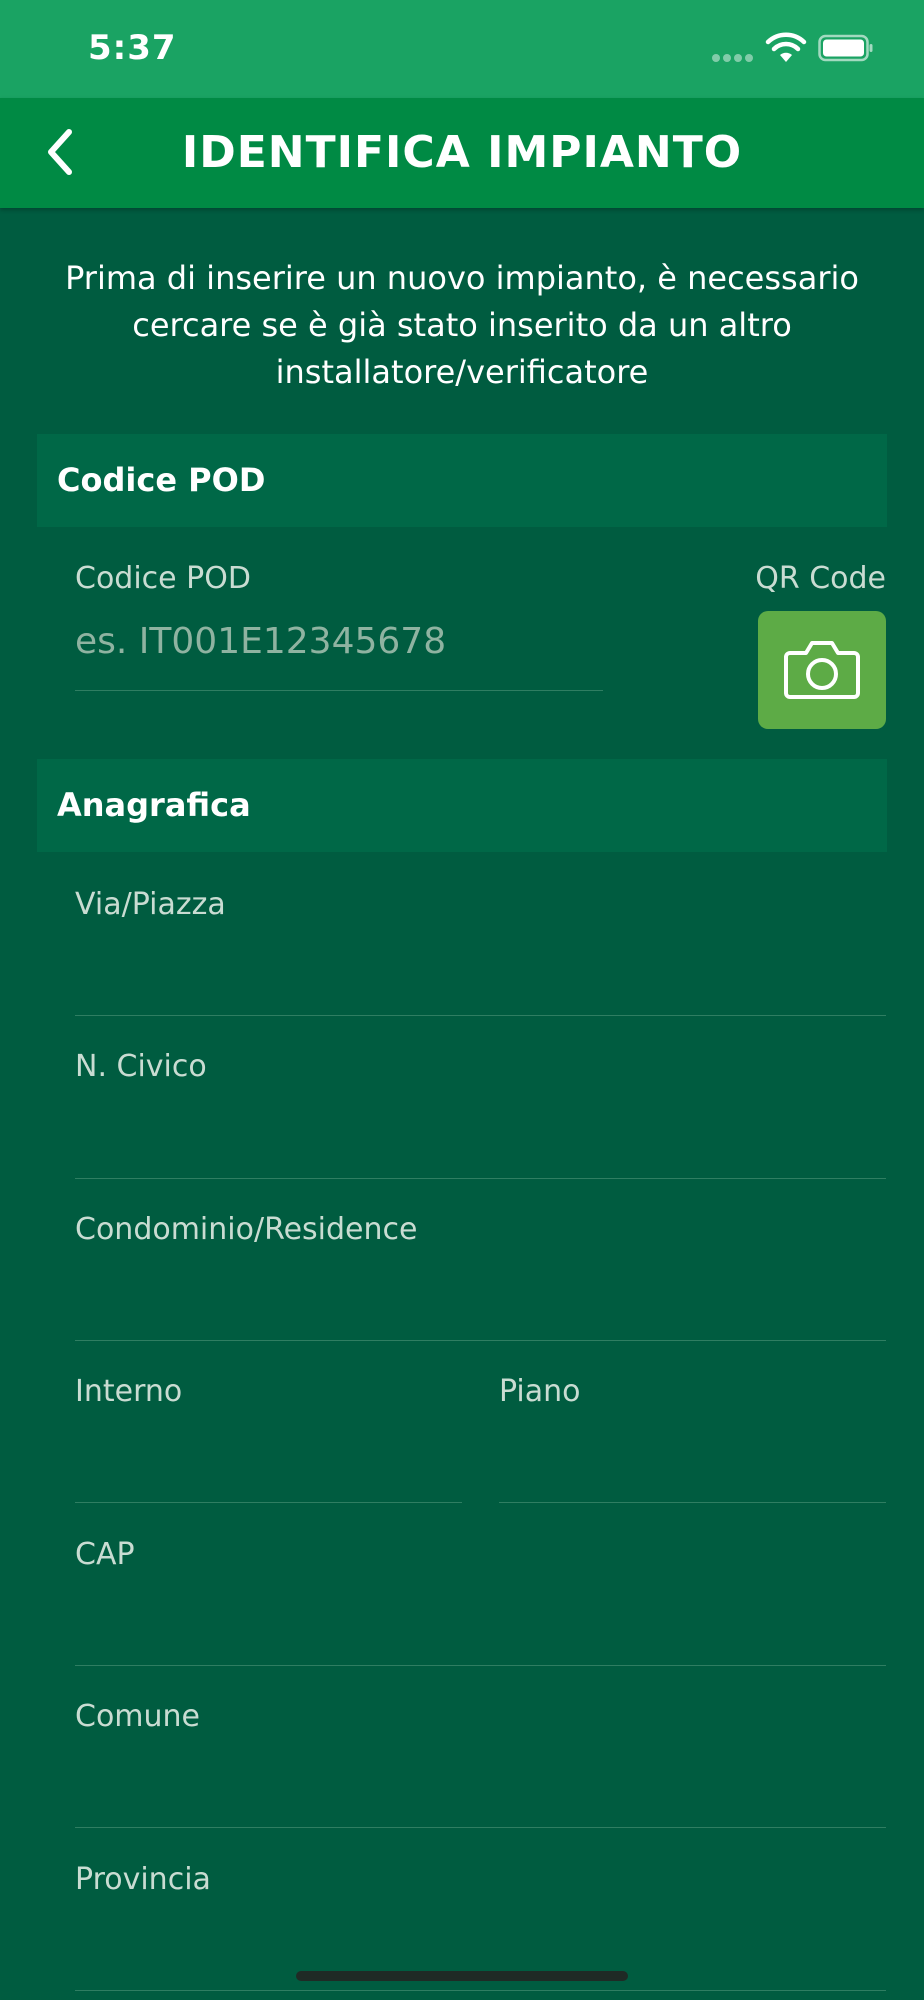 The image size is (924, 2000). Describe the element at coordinates (150, 904) in the screenshot. I see `via-piazza-label: Via/Piazza` at that location.